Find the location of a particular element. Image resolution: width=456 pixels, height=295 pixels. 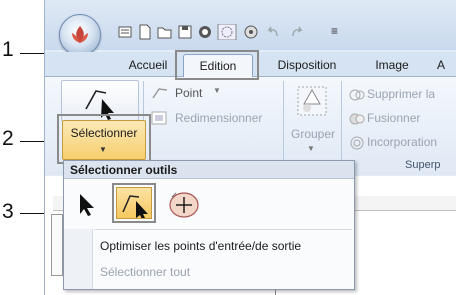

undo-icon is located at coordinates (273, 32).